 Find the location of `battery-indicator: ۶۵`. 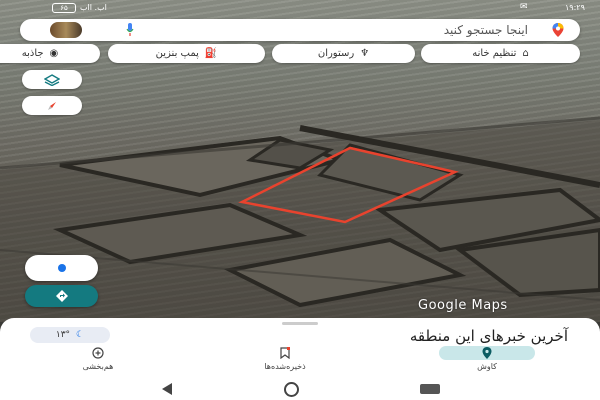

battery-indicator: ۶۵ is located at coordinates (64, 8).